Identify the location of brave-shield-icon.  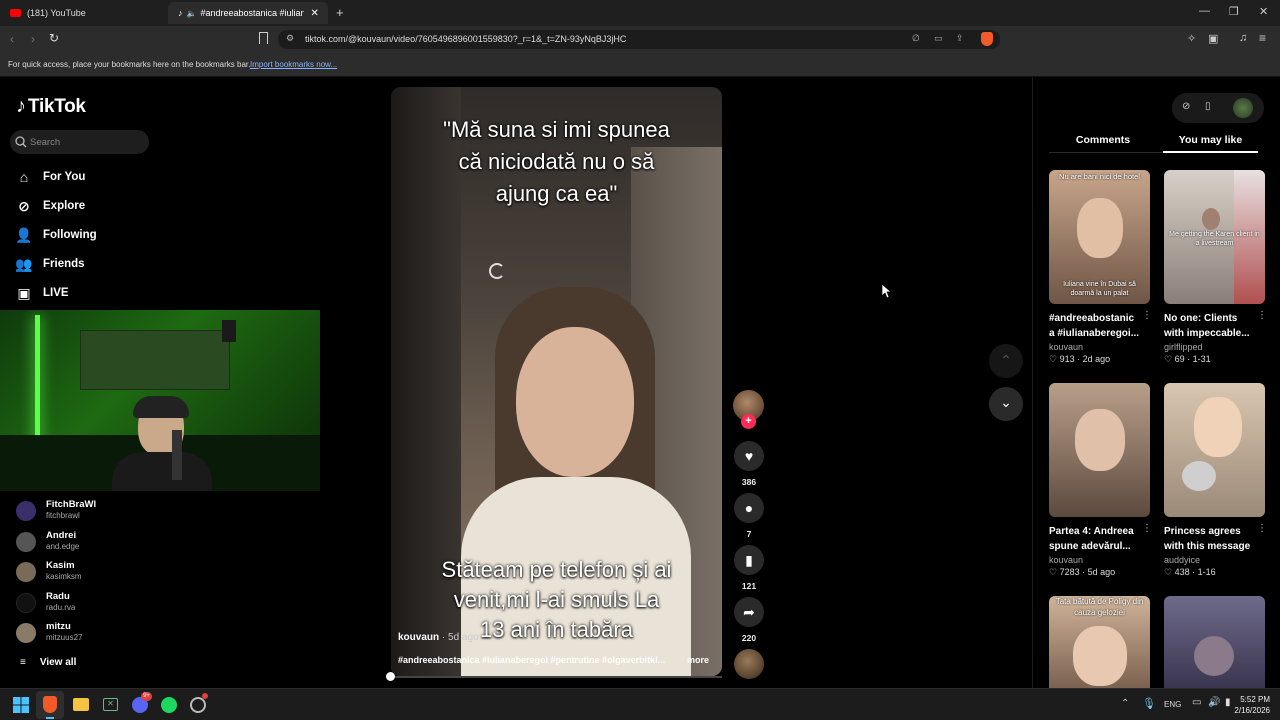
(987, 39).